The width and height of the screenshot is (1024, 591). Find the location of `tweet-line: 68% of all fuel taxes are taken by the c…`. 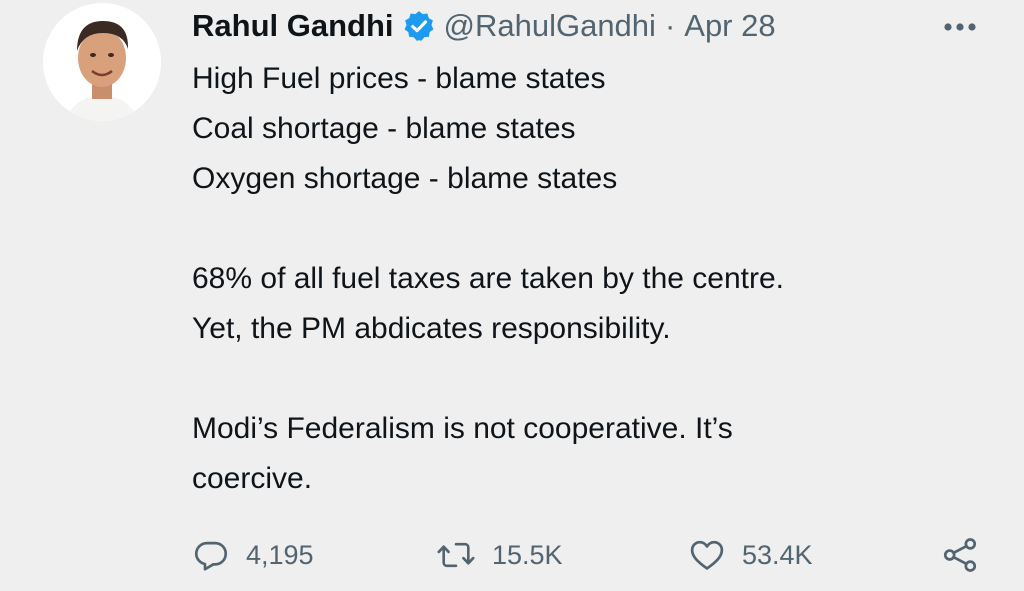

tweet-line: 68% of all fuel taxes are taken by the c… is located at coordinates (488, 278).